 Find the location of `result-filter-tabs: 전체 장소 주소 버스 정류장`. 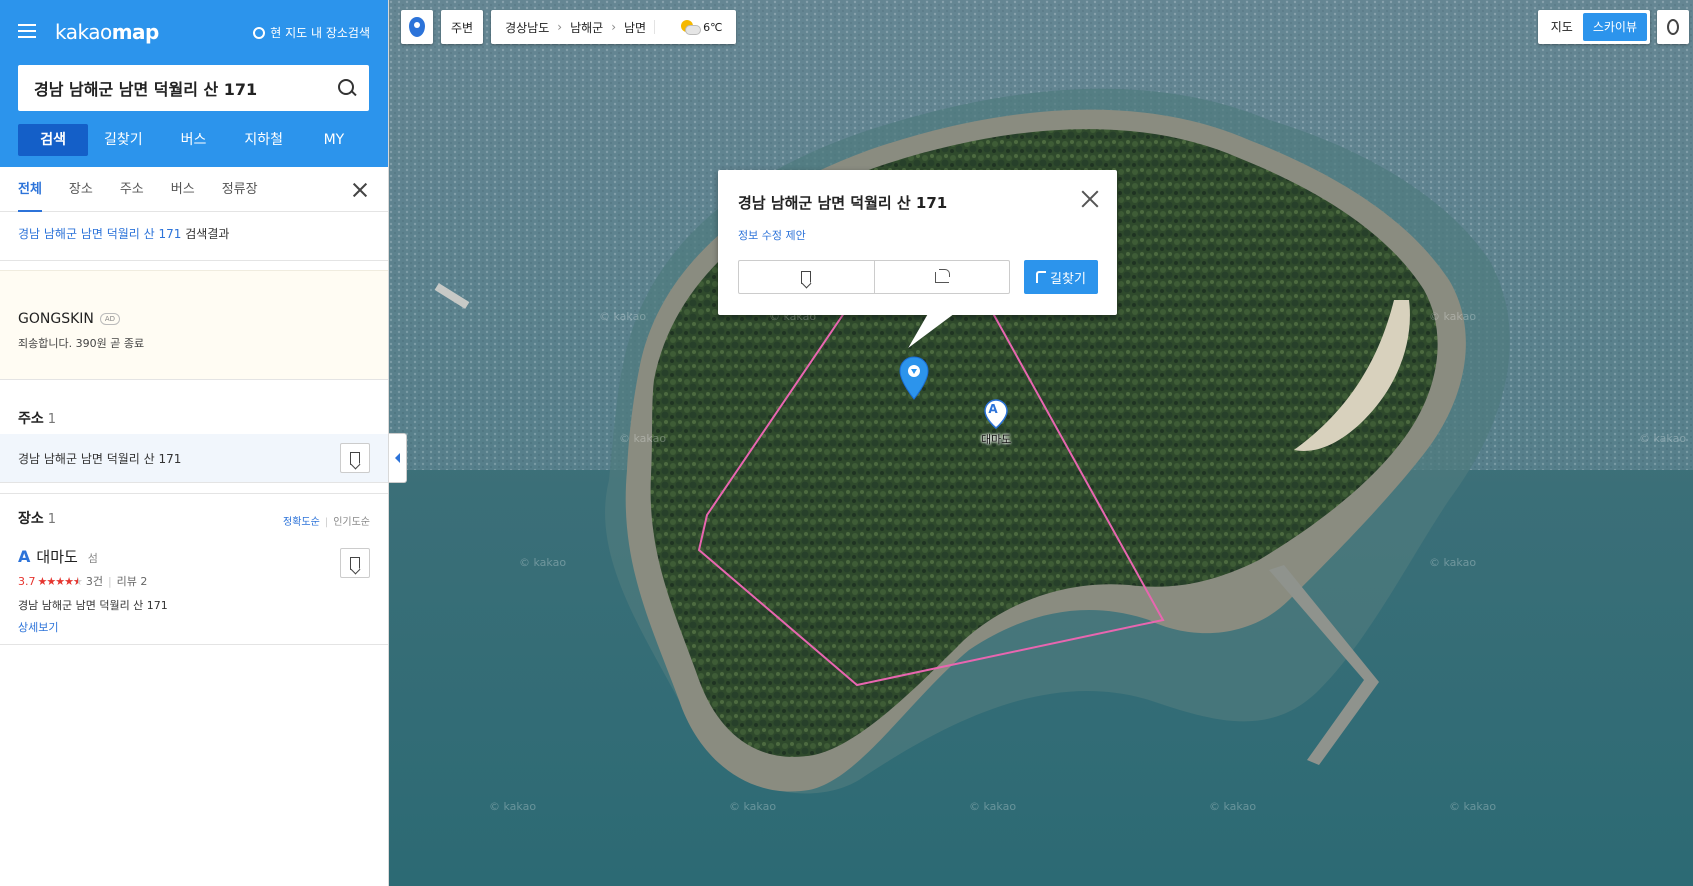

result-filter-tabs: 전체 장소 주소 버스 정류장 is located at coordinates (194, 189).